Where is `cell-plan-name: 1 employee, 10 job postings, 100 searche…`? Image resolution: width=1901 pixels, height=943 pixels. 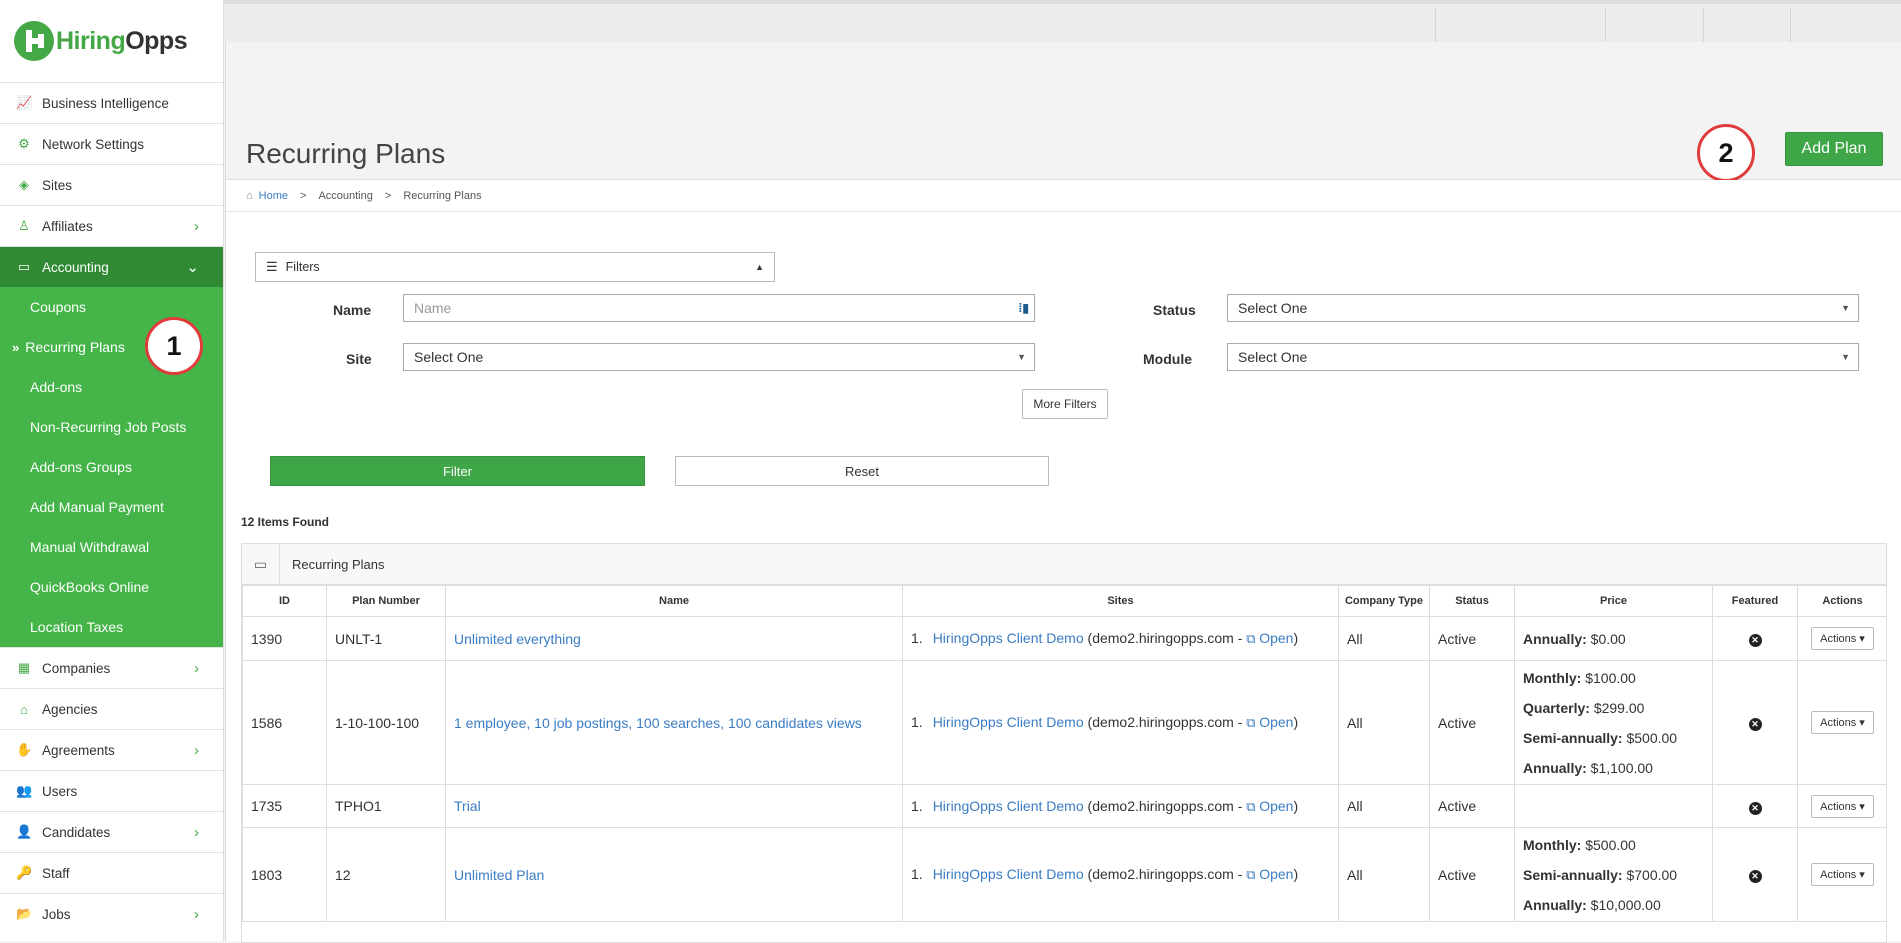
cell-plan-name: 1 employee, 10 job postings, 100 searche… is located at coordinates (674, 722).